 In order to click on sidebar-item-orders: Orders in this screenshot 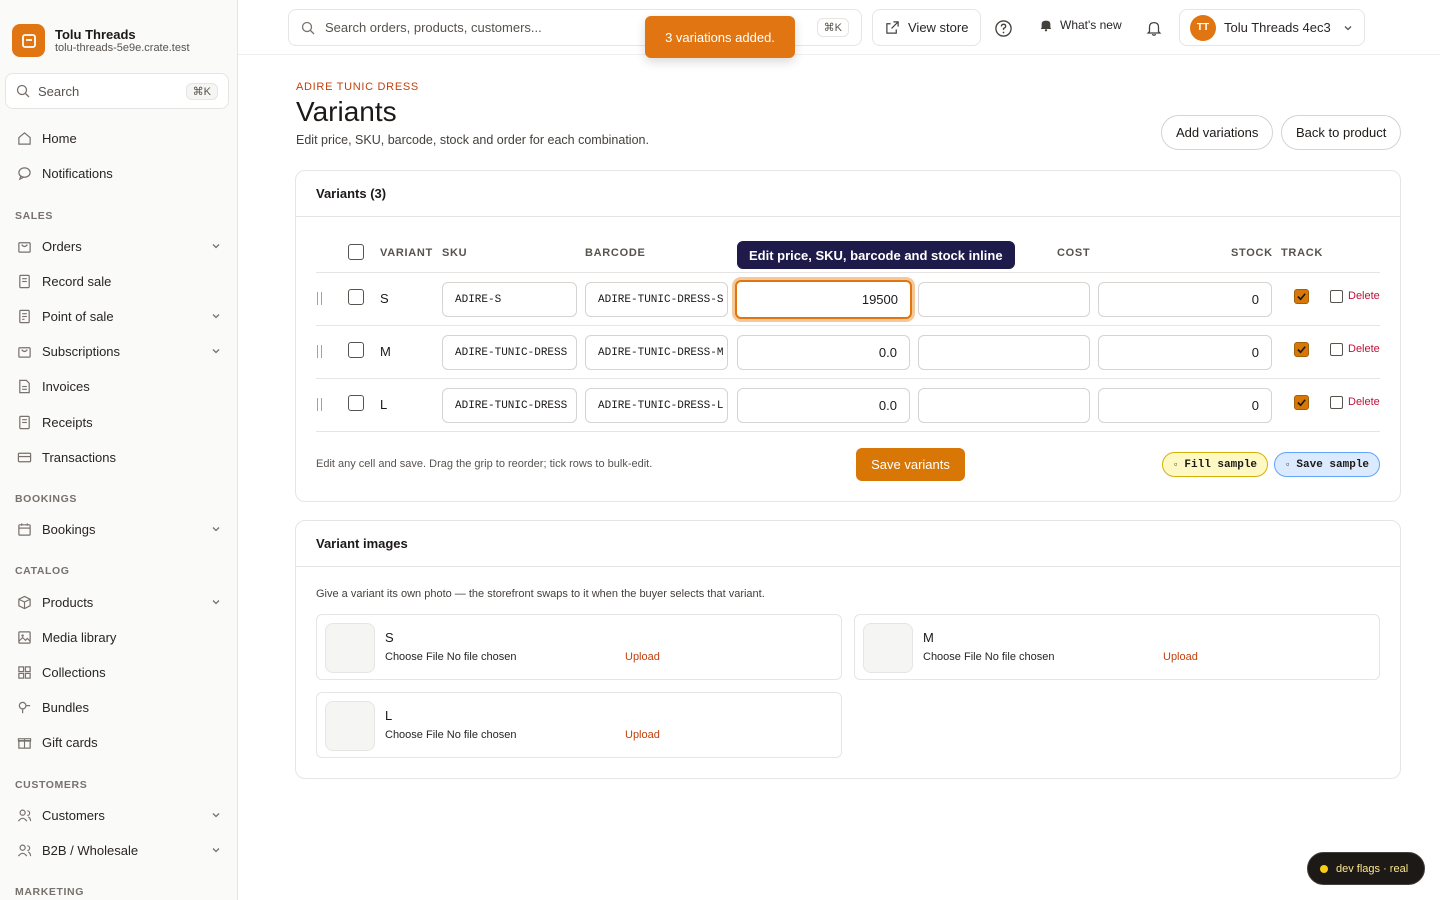, I will do `click(119, 246)`.